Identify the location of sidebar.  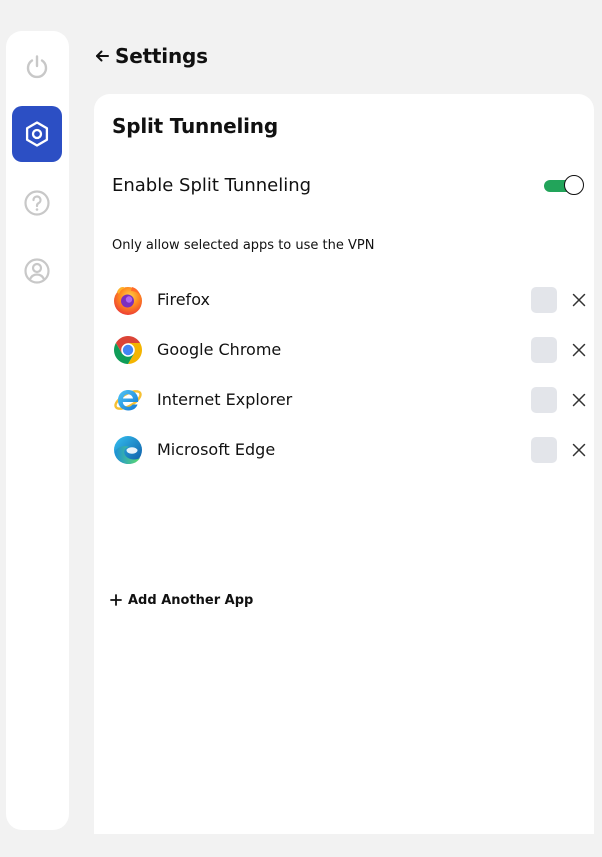
(37, 430).